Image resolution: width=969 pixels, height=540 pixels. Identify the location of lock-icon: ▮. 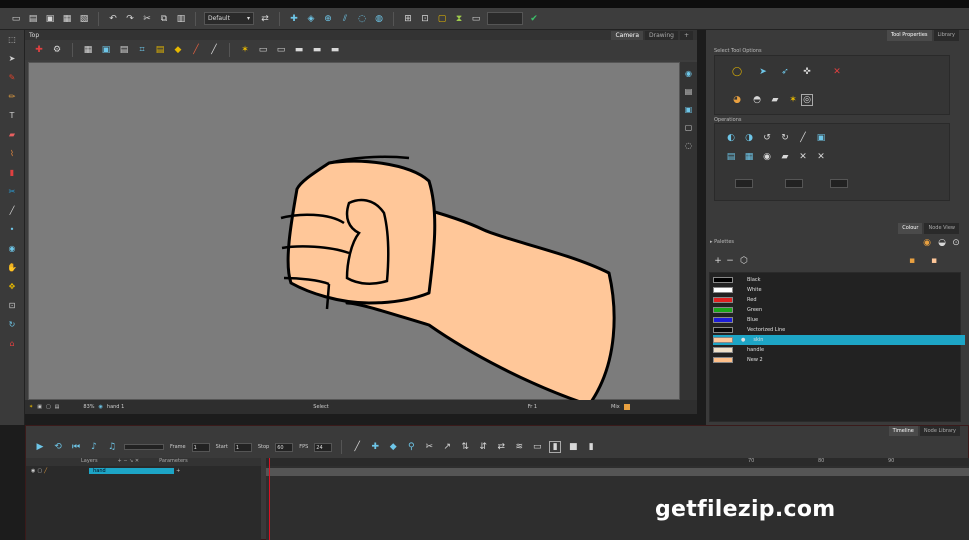
(591, 447).